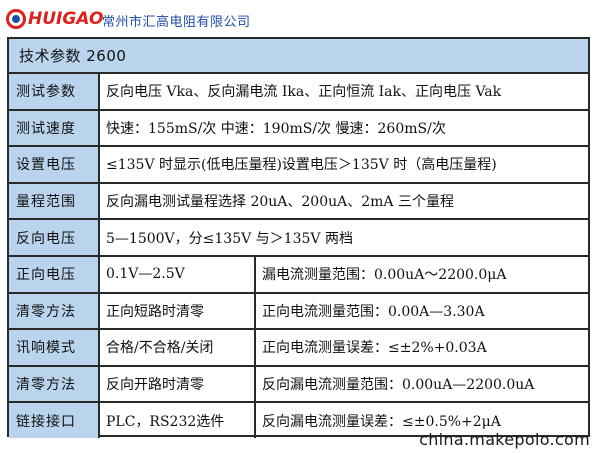 This screenshot has height=453, width=600. I want to click on company-logo: HUIGAO, so click(54, 19).